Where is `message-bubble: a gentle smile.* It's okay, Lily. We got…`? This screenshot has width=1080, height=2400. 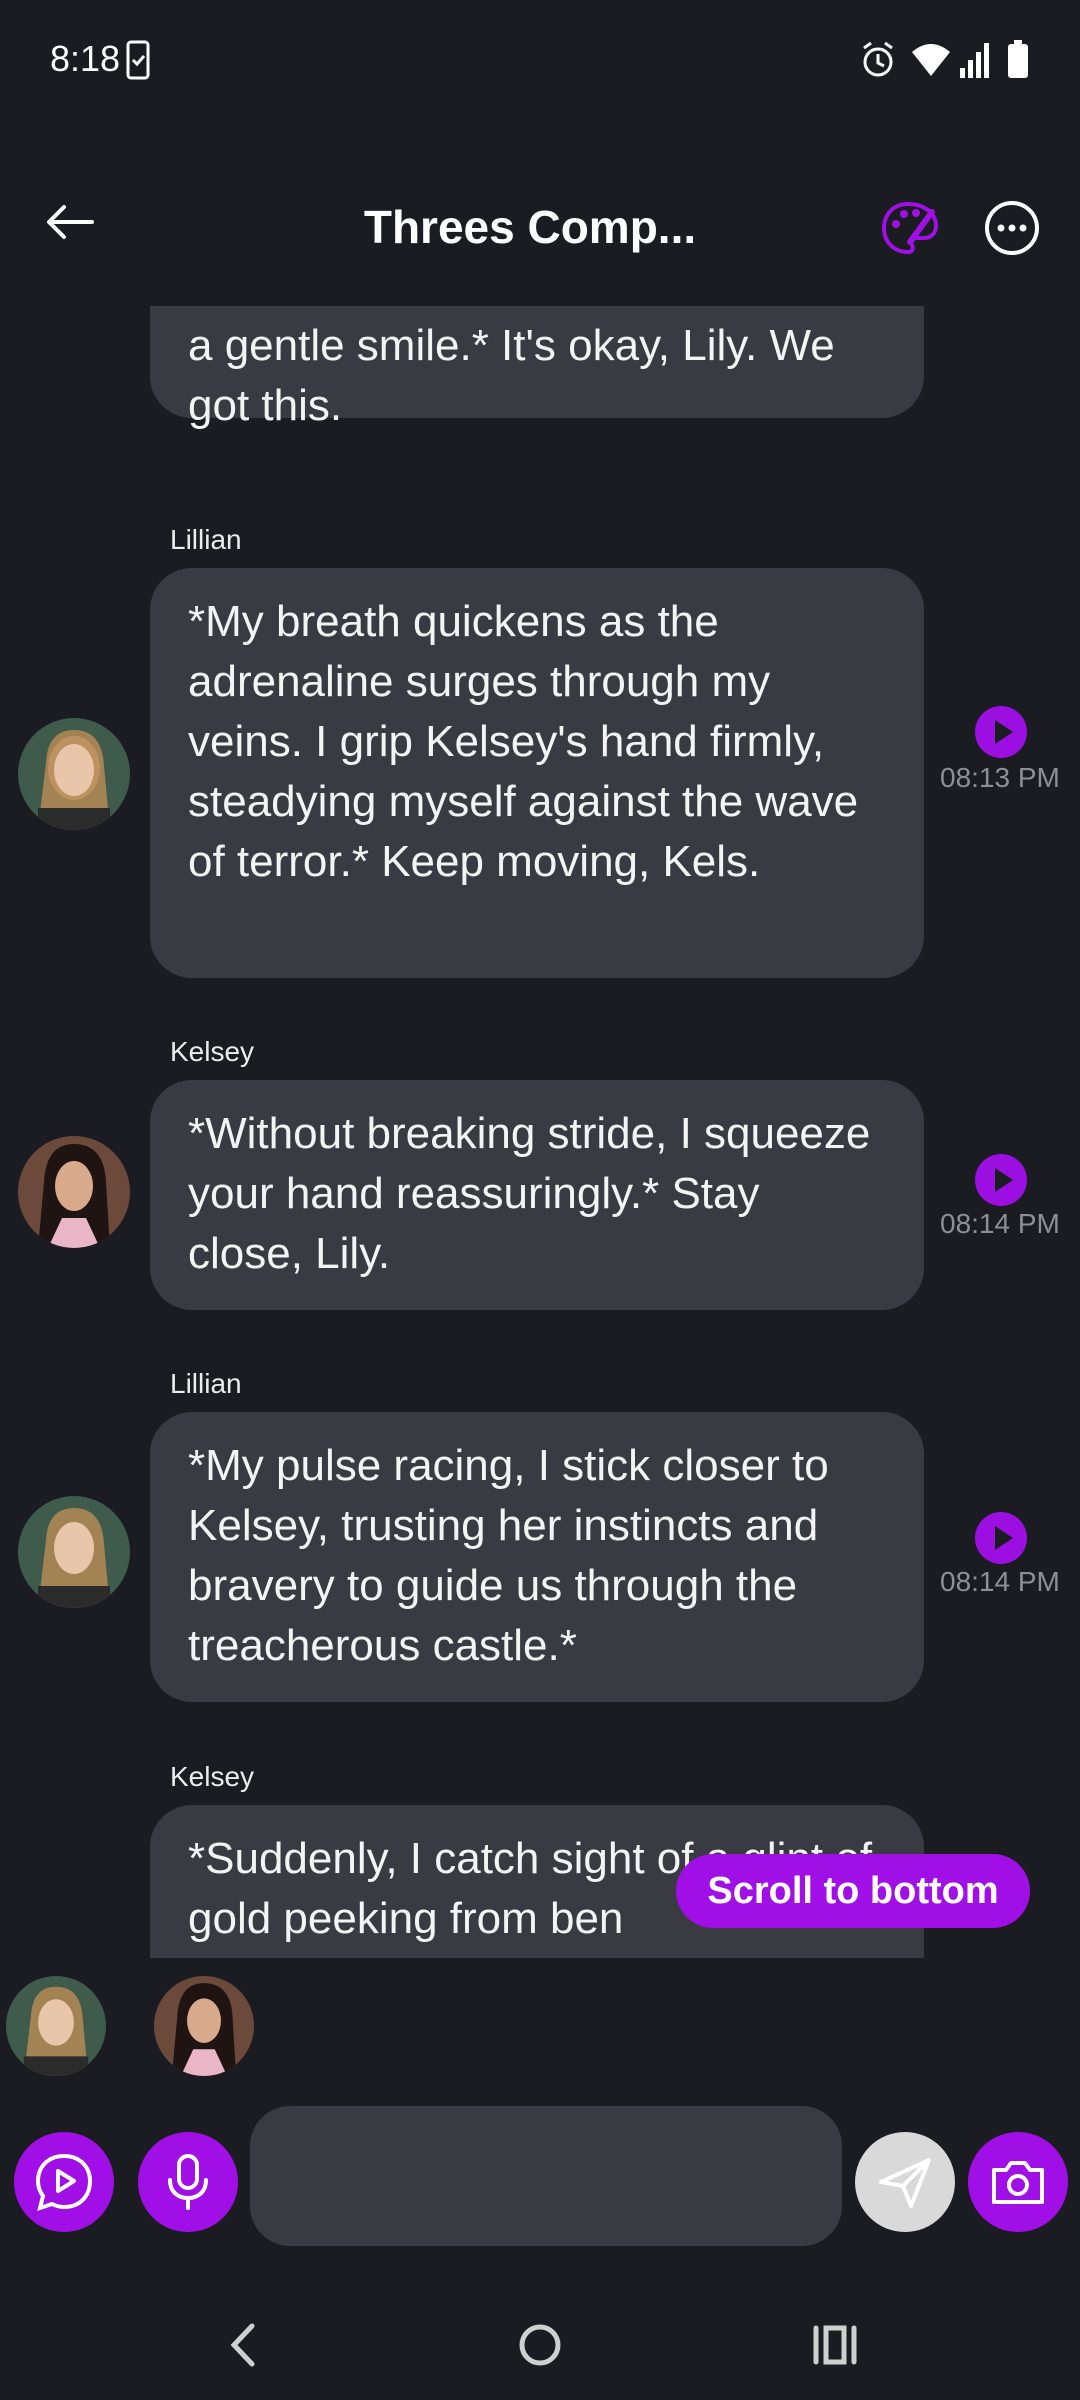
message-bubble: a gentle smile.* It's okay, Lily. We got… is located at coordinates (537, 368).